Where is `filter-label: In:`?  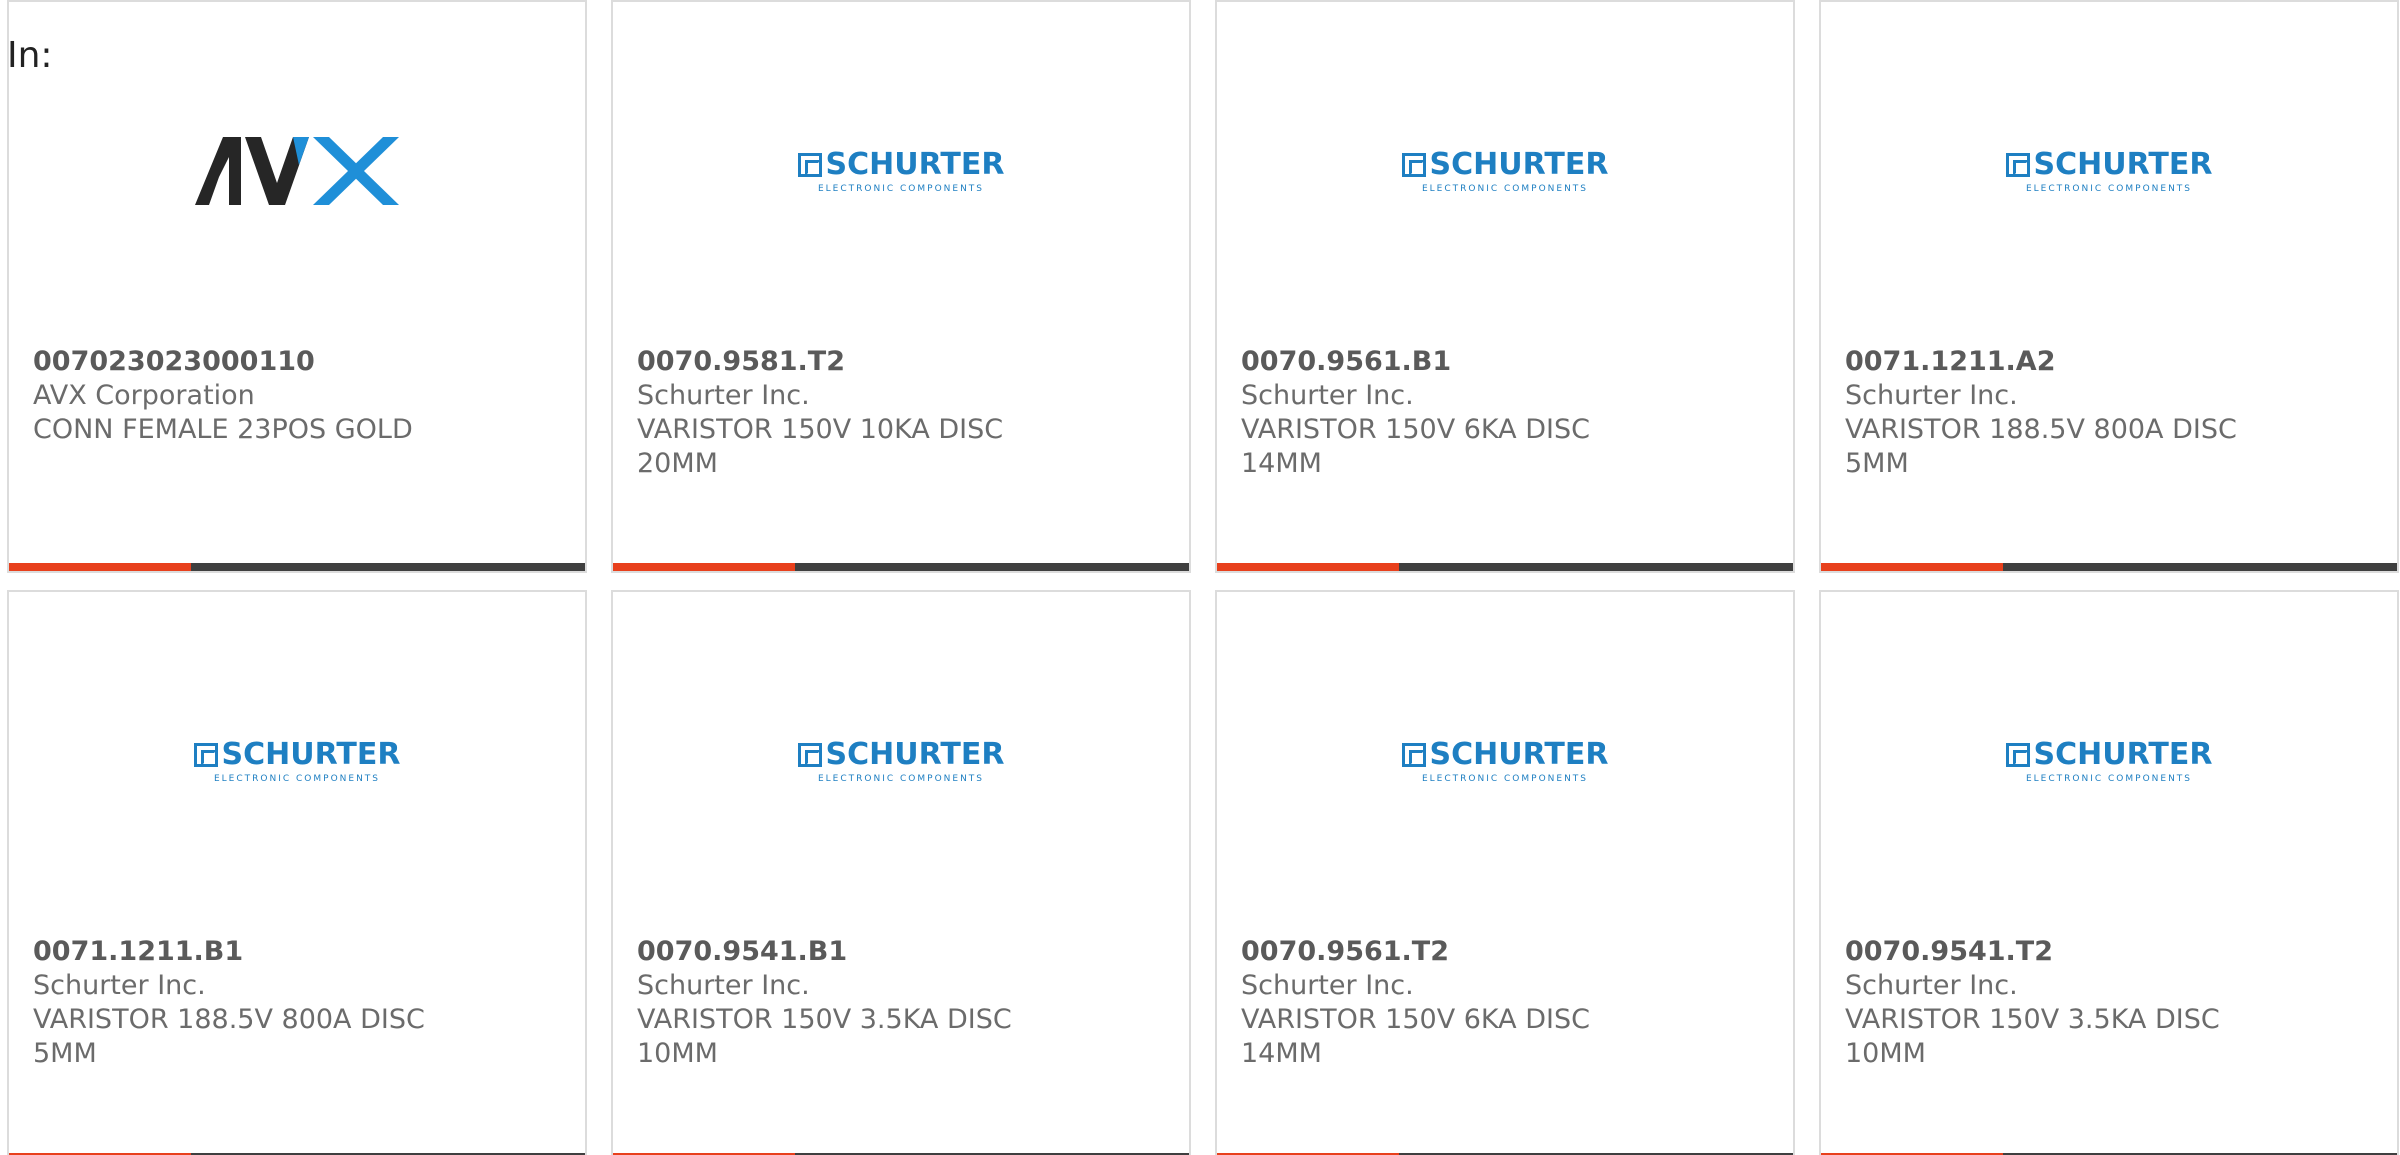
filter-label: In: is located at coordinates (30, 55).